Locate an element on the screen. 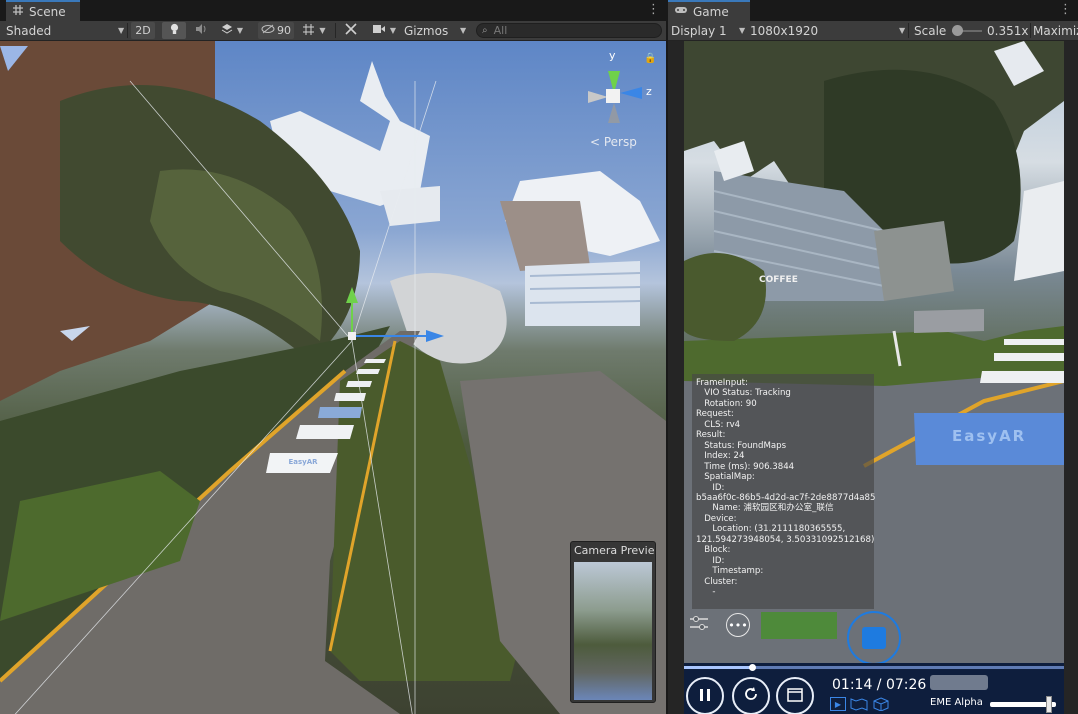 The image size is (1078, 714). window-button is located at coordinates (795, 695).